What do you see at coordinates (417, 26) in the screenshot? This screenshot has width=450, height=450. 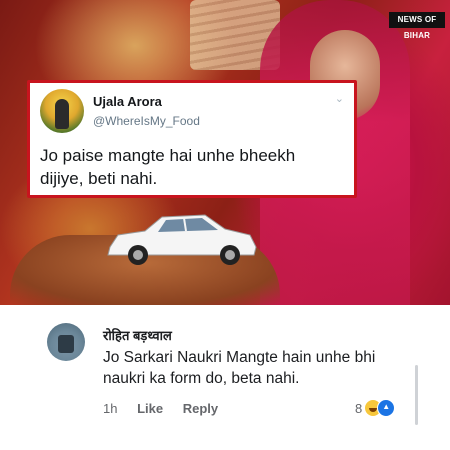 I see `news-watermark: NEWS OF BIHAR` at bounding box center [417, 26].